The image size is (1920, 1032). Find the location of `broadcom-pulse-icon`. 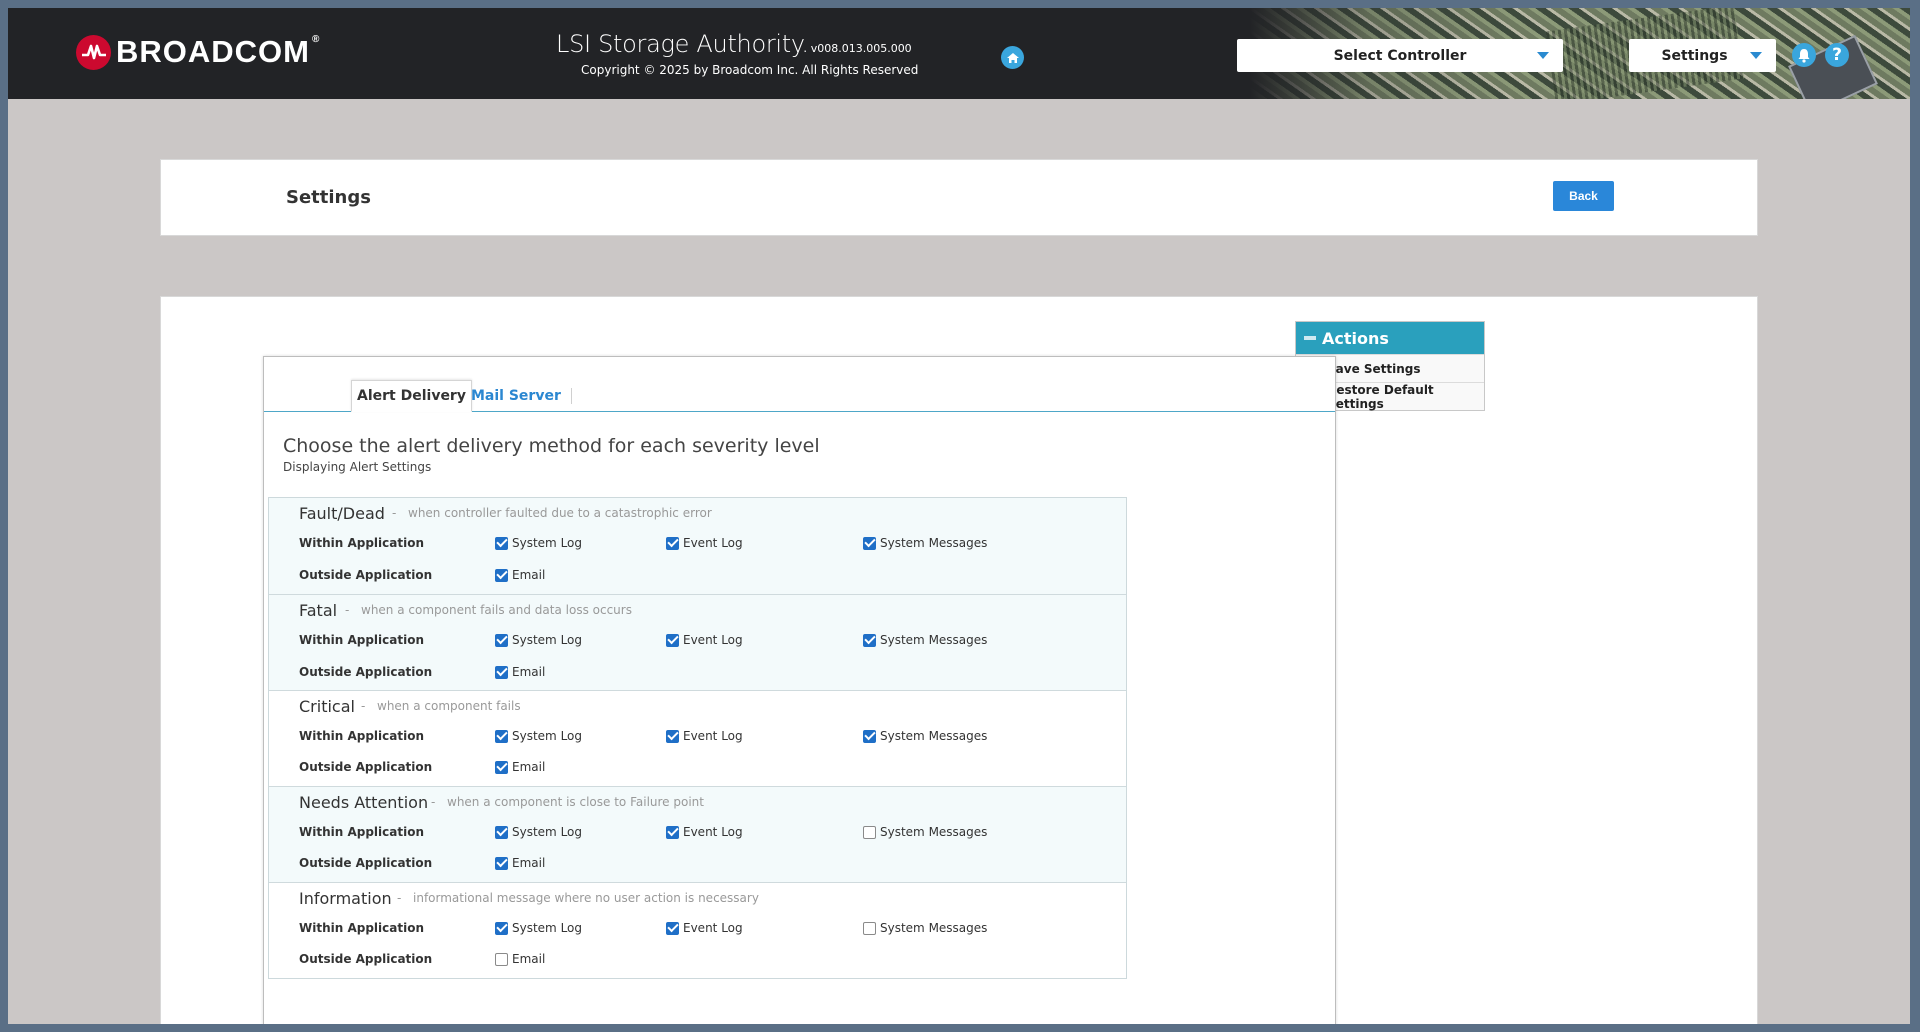

broadcom-pulse-icon is located at coordinates (93, 52).